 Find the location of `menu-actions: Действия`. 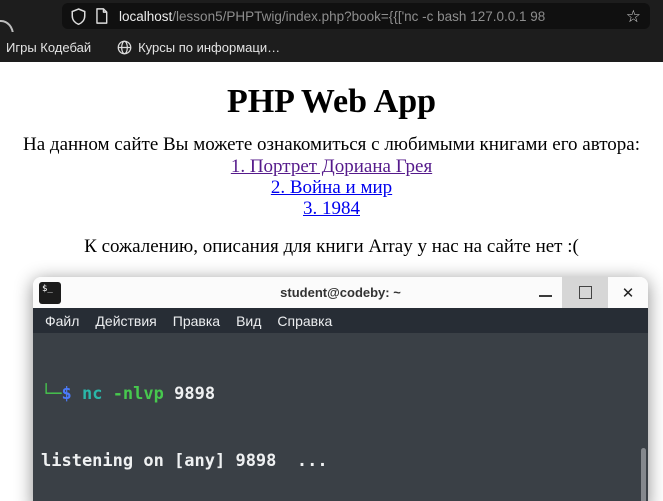

menu-actions: Действия is located at coordinates (125, 321).